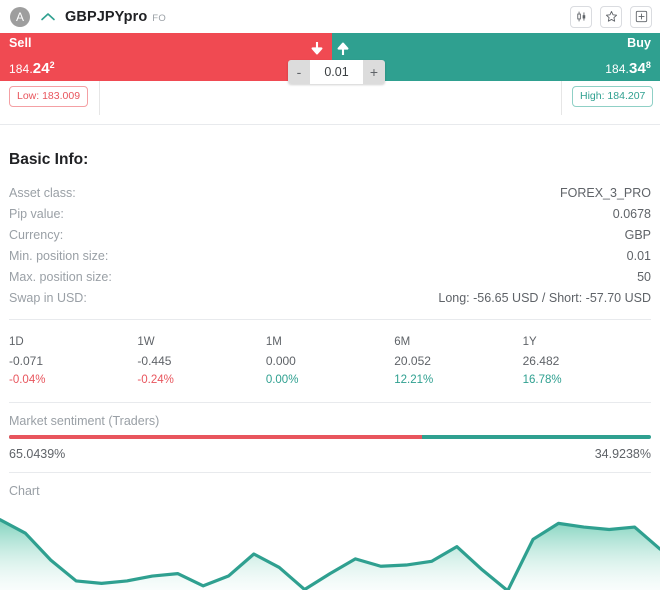 The image size is (660, 590). I want to click on sentiment-bar, so click(330, 437).